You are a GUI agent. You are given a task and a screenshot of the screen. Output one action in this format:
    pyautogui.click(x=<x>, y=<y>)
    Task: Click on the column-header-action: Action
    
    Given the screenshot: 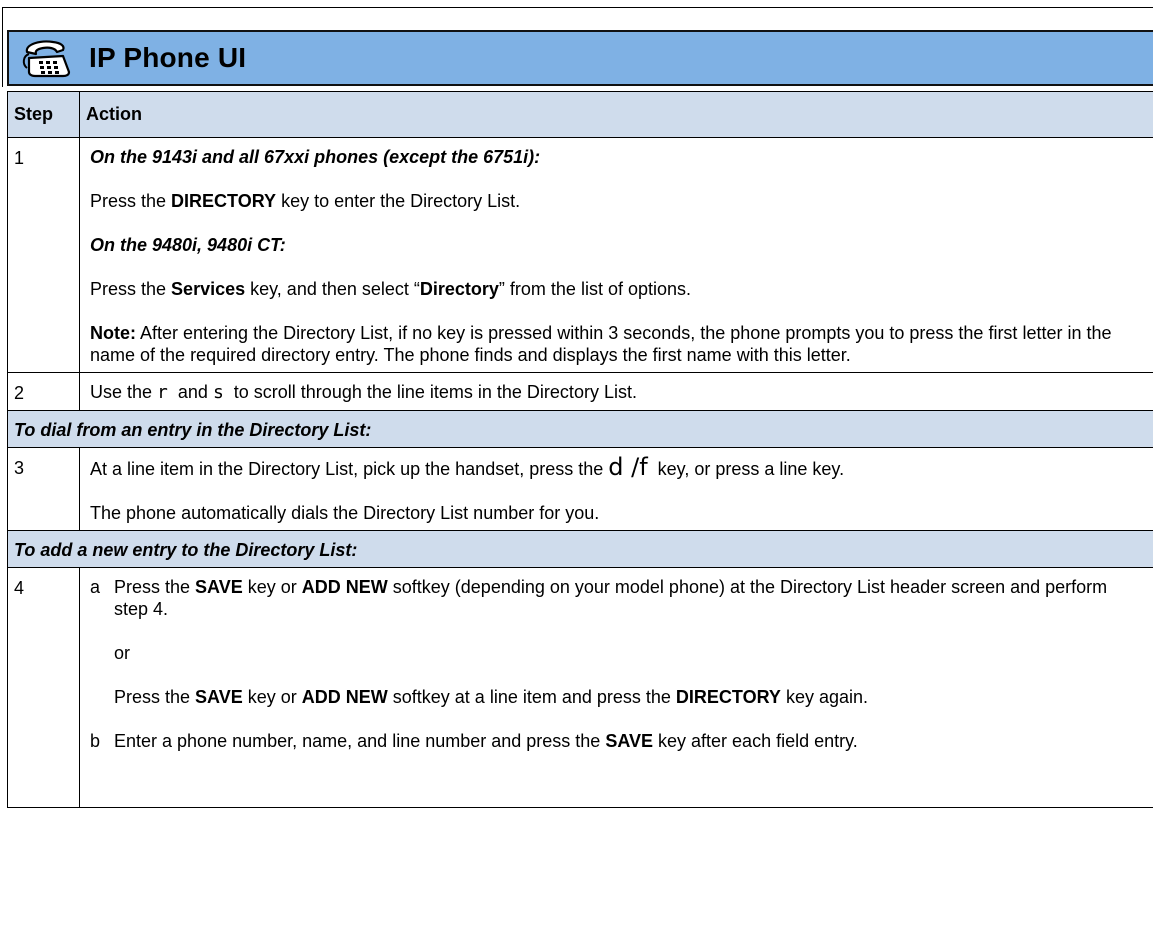 What is the action you would take?
    pyautogui.click(x=616, y=114)
    